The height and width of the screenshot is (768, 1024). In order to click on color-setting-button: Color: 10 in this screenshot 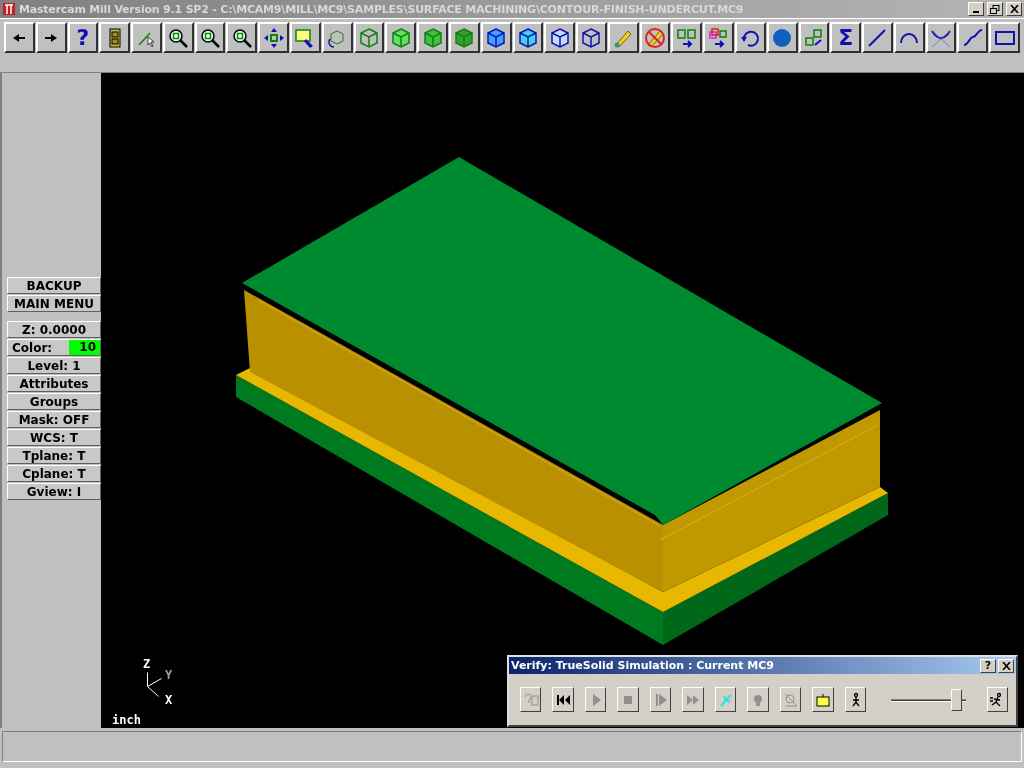, I will do `click(54, 347)`.